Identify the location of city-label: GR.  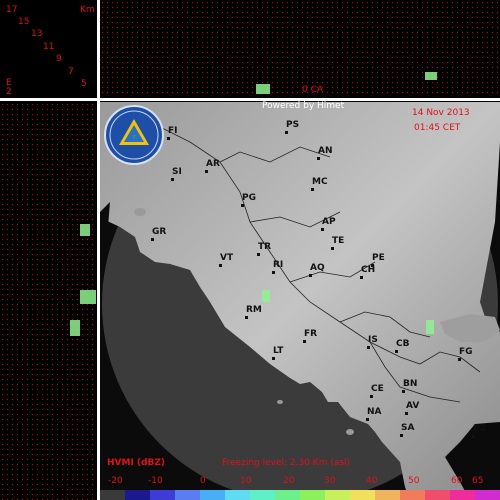
(159, 232).